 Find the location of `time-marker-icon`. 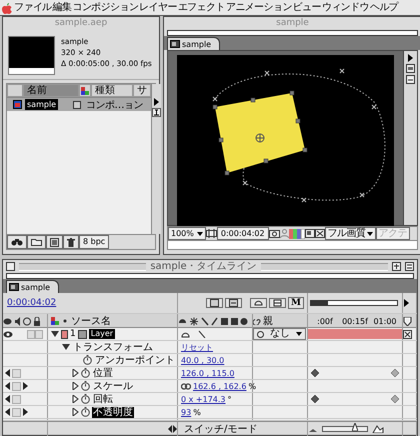

time-marker-icon is located at coordinates (407, 321).